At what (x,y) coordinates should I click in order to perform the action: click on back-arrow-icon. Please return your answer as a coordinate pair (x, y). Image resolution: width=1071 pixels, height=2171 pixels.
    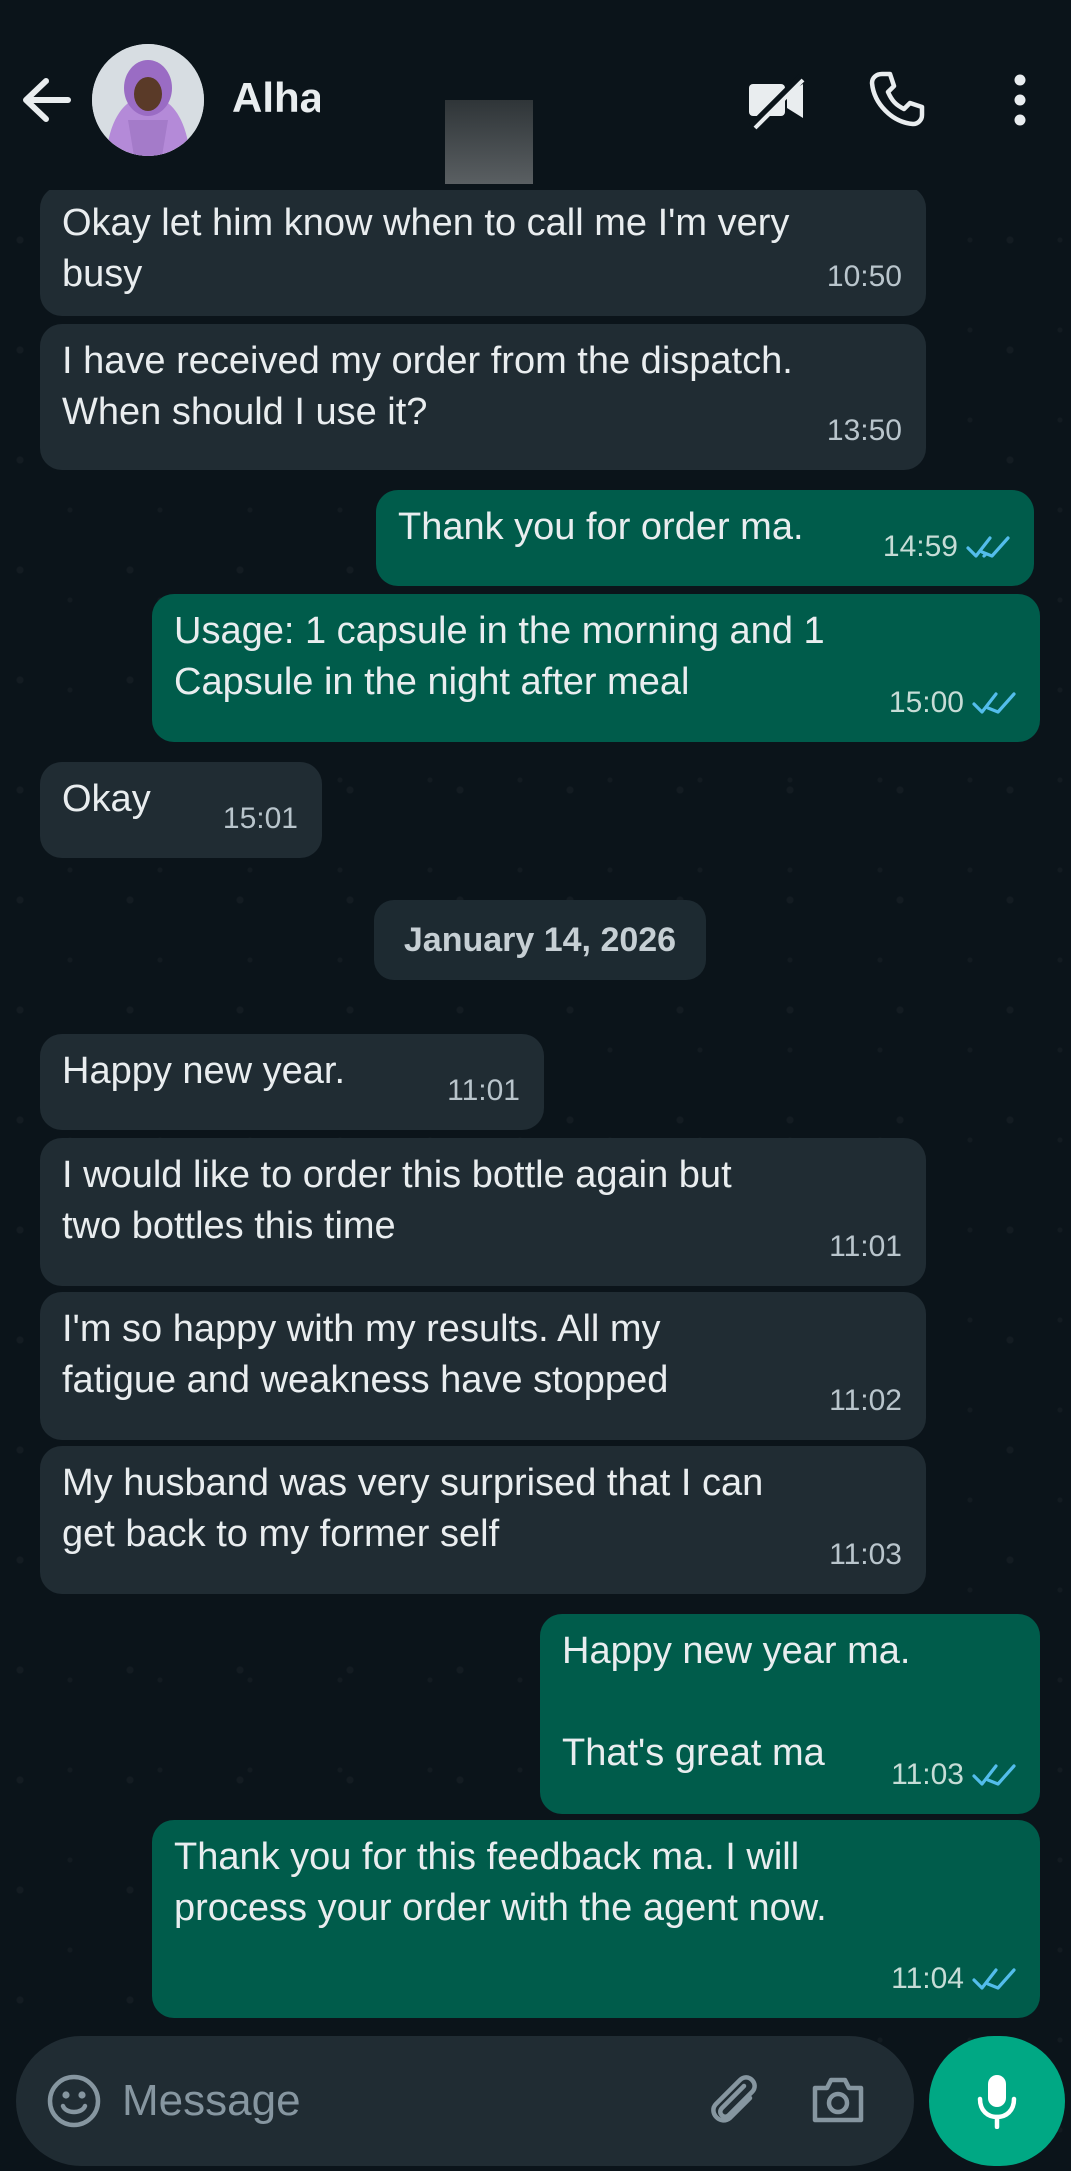
    Looking at the image, I should click on (47, 100).